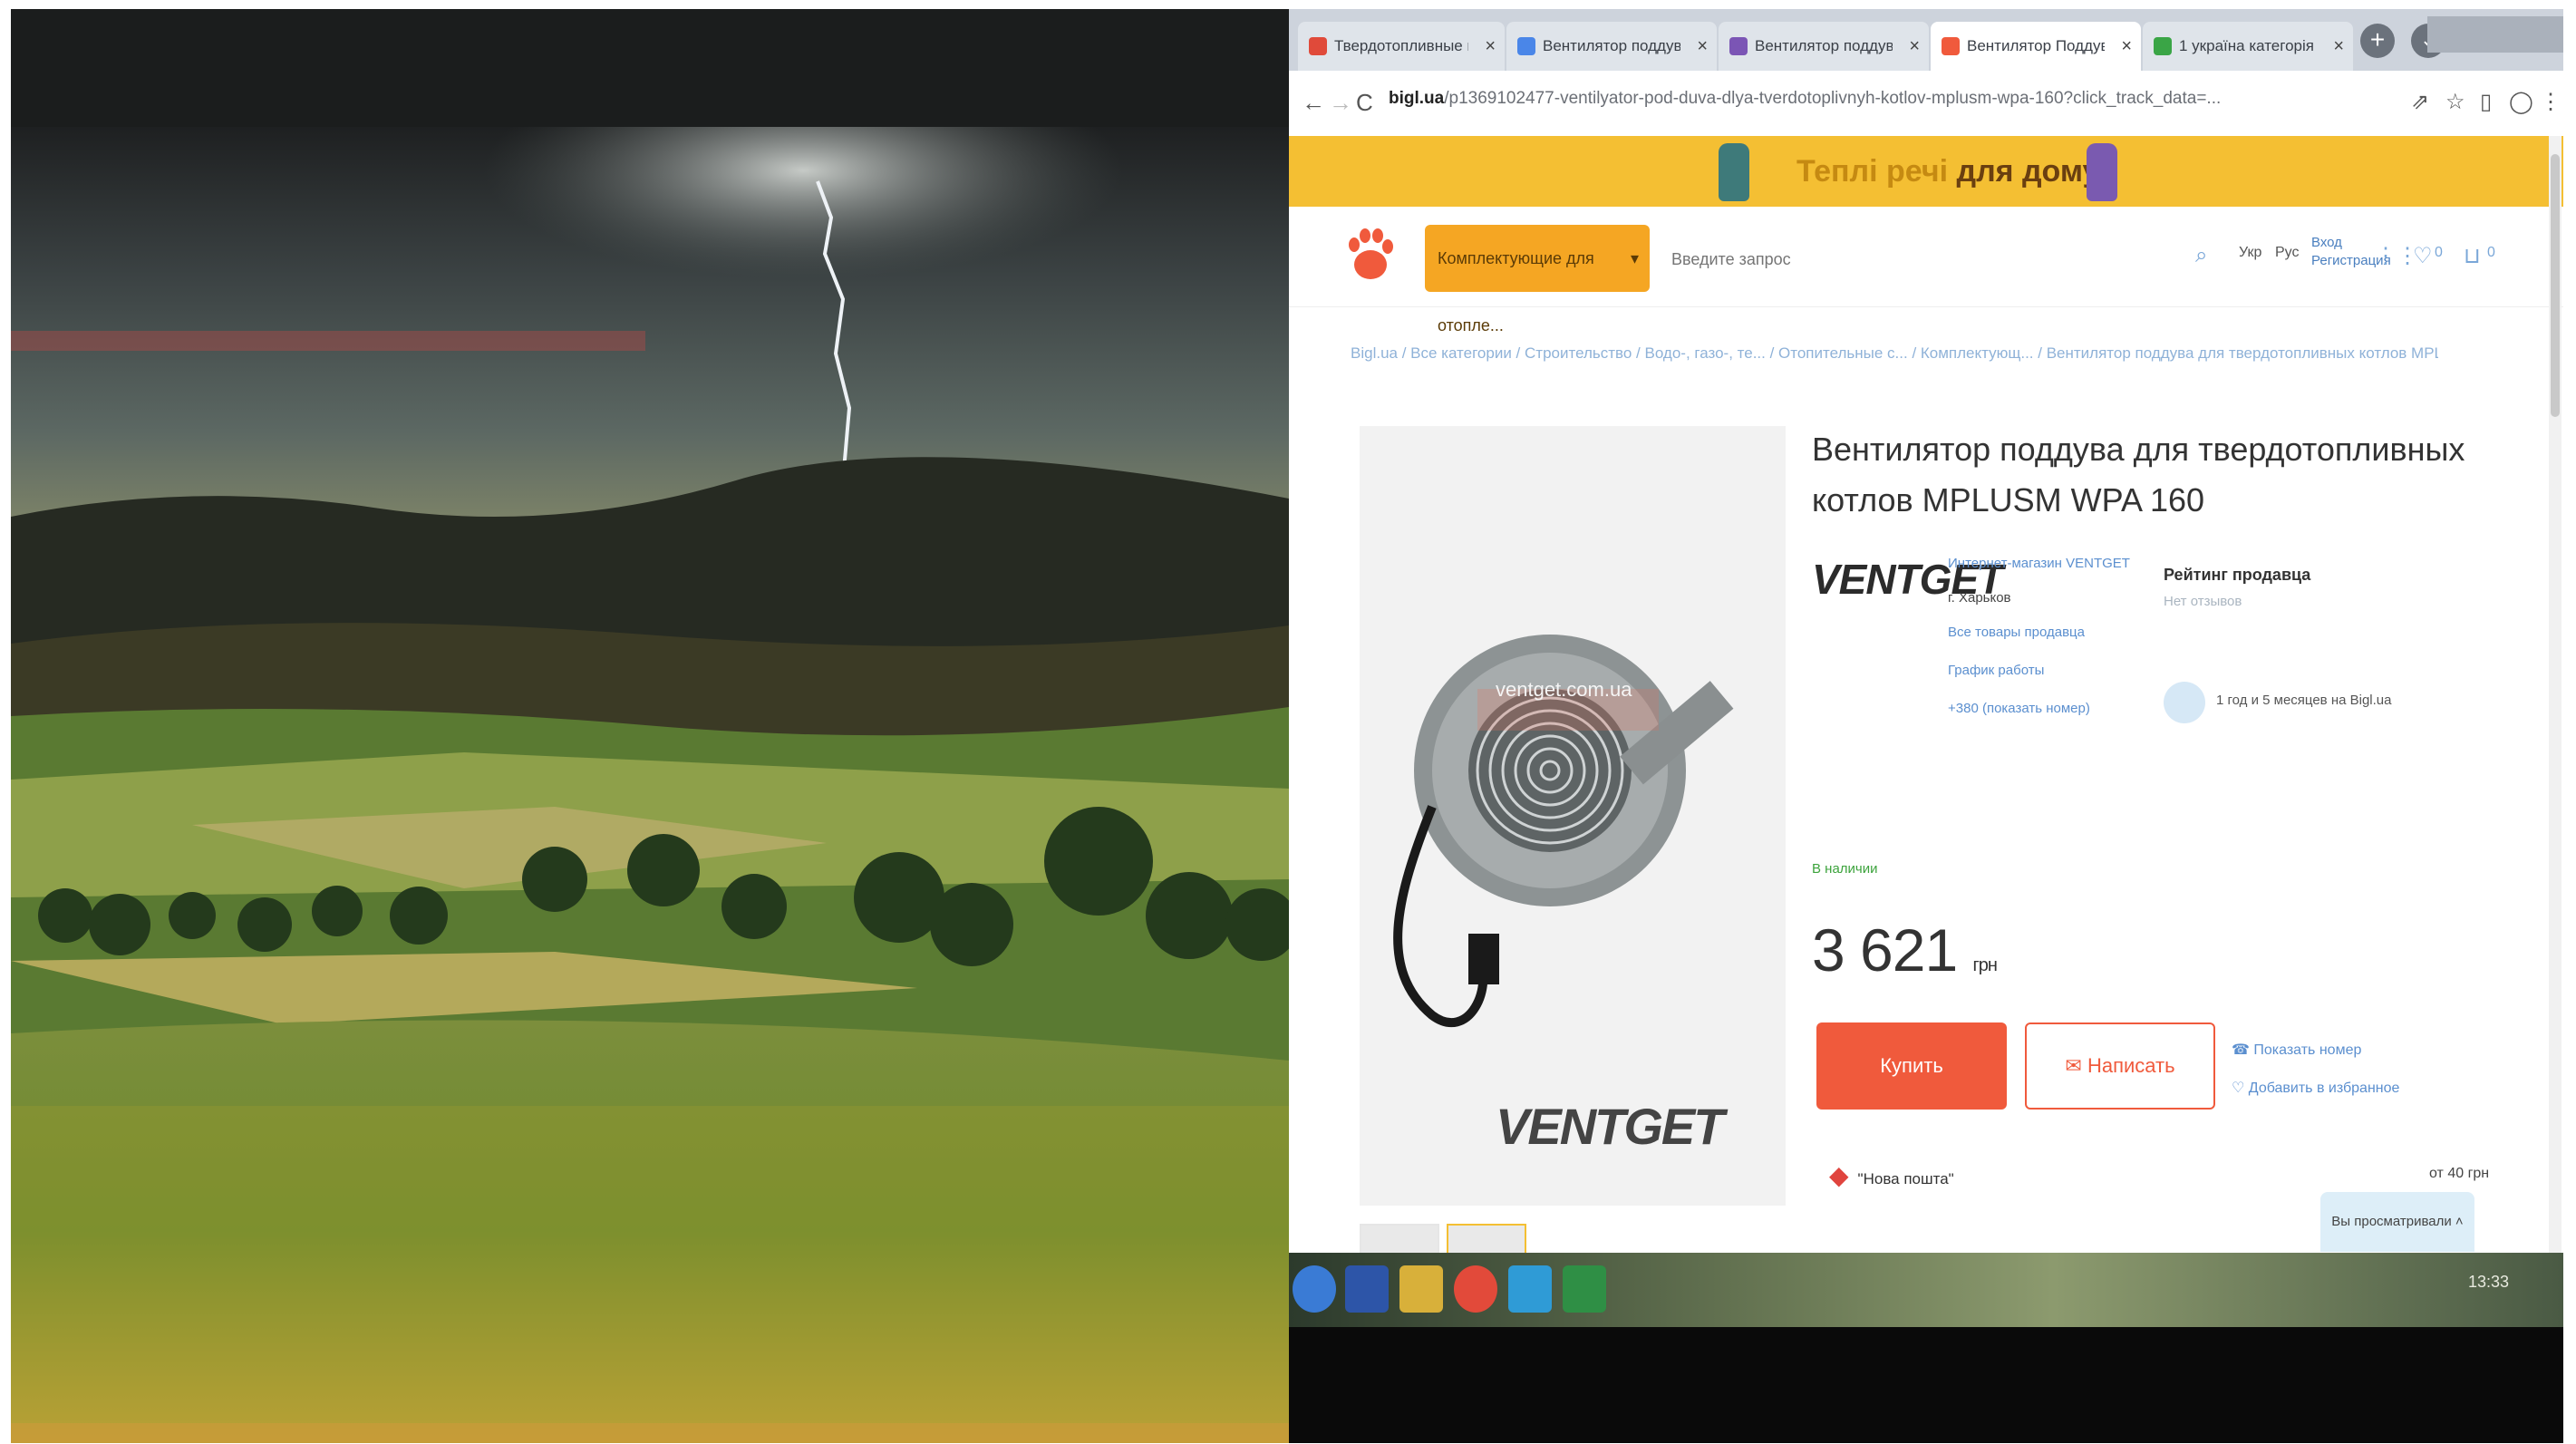  I want to click on share-icon: ⇗, so click(2420, 102).